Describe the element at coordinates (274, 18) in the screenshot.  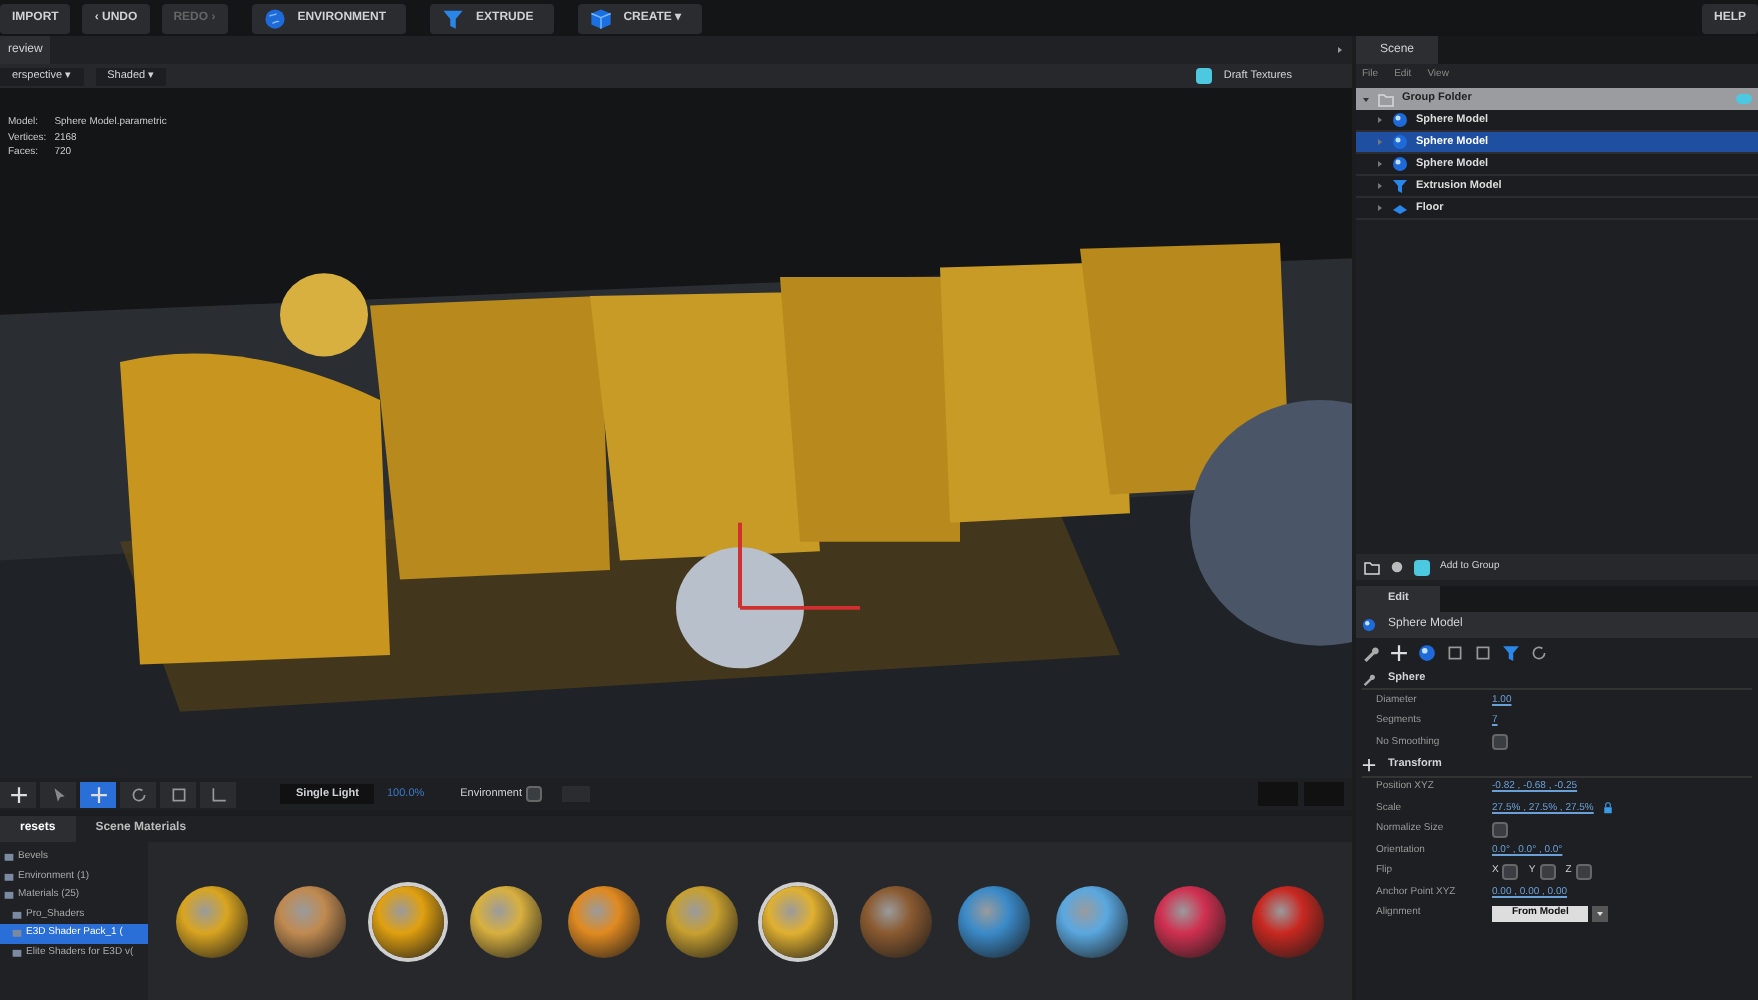
I see `globe-icon` at that location.